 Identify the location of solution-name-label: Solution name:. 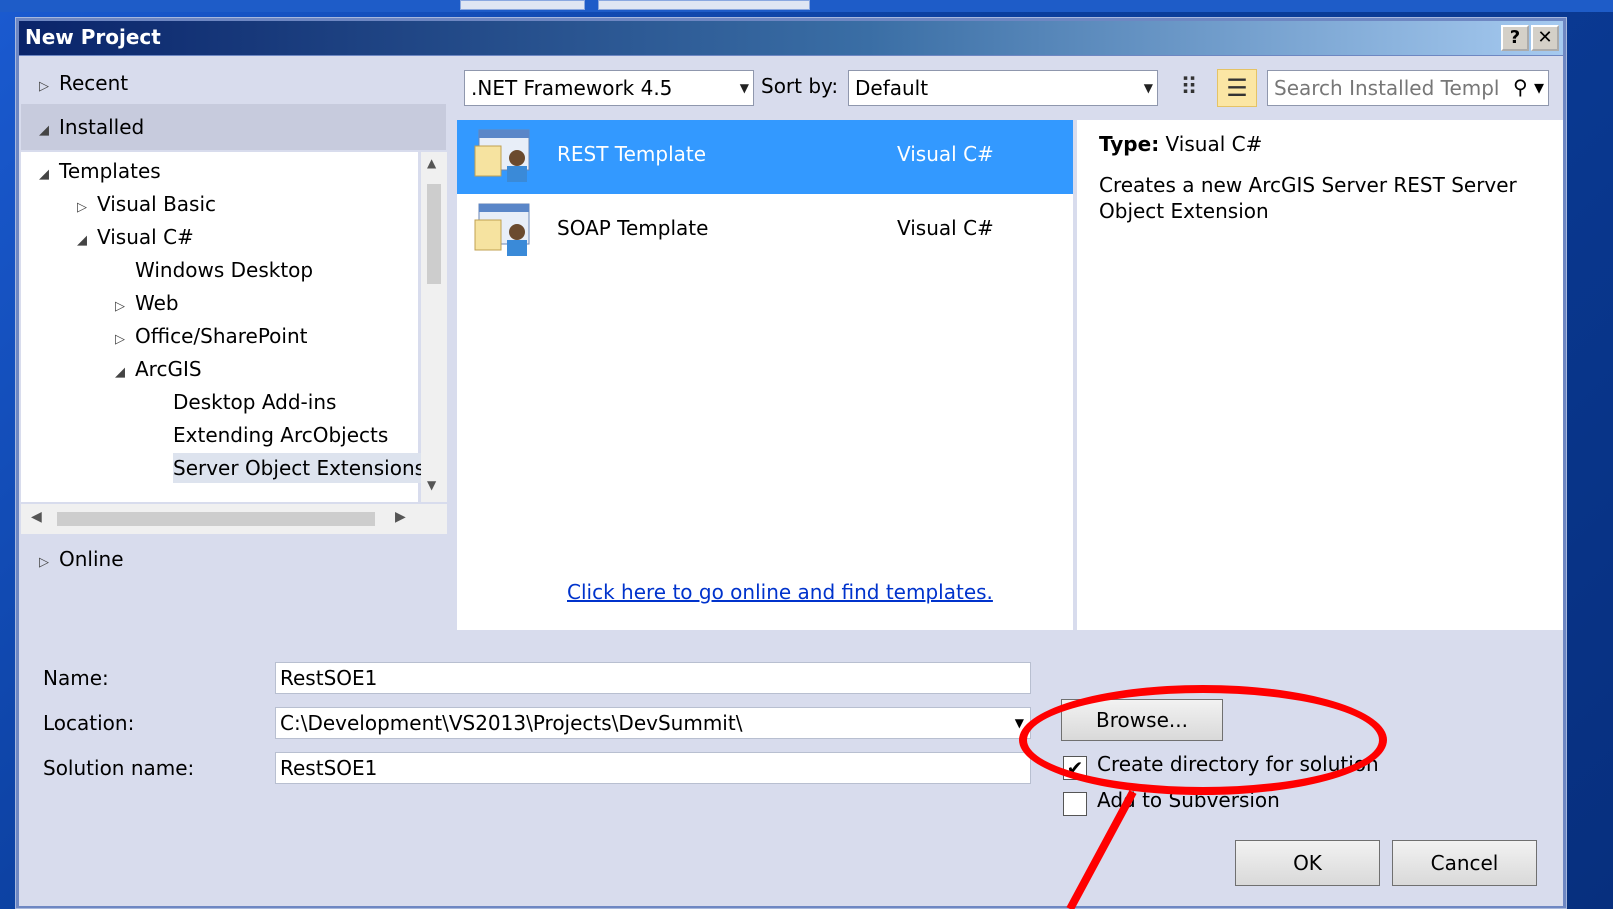
(119, 768).